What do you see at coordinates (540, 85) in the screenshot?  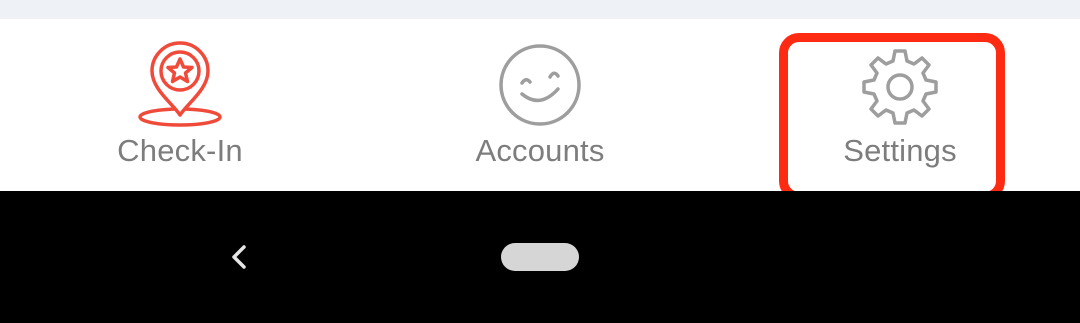 I see `smiley-face-icon` at bounding box center [540, 85].